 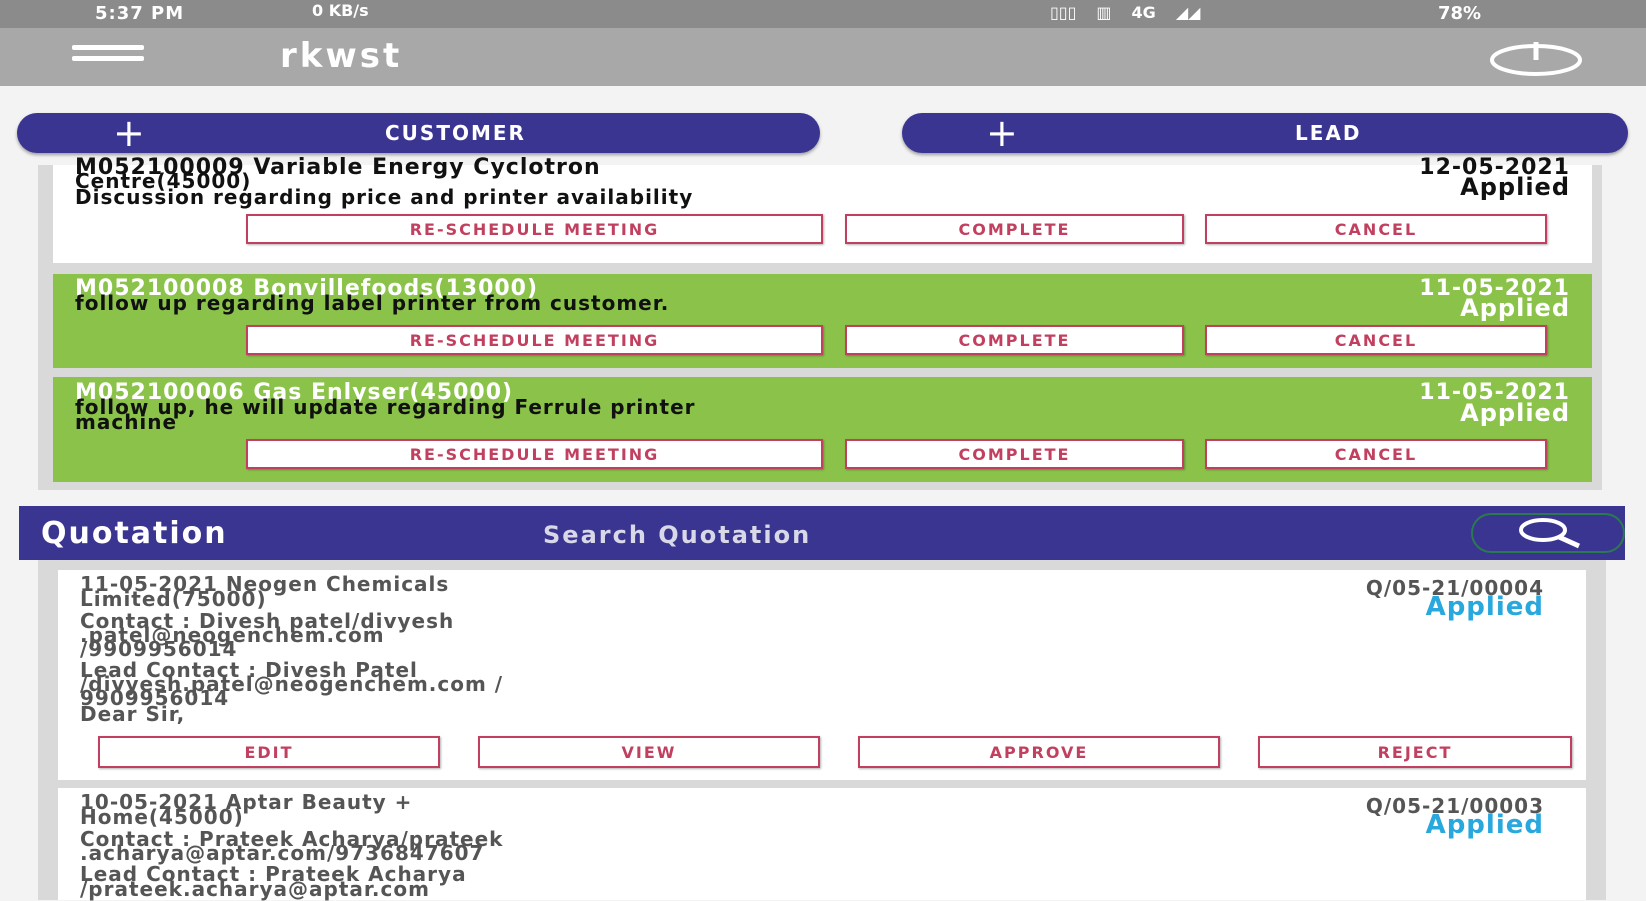 I want to click on signal-icon: ◢◢, so click(x=1188, y=12).